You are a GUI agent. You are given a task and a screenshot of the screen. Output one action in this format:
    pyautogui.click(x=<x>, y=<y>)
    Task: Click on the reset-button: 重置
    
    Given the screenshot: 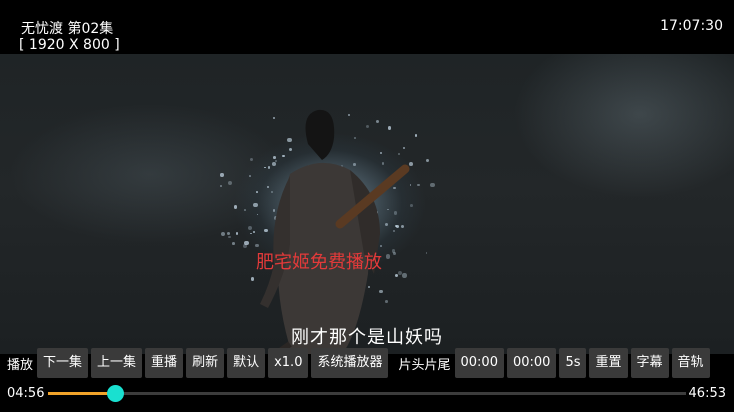 What is the action you would take?
    pyautogui.click(x=608, y=363)
    